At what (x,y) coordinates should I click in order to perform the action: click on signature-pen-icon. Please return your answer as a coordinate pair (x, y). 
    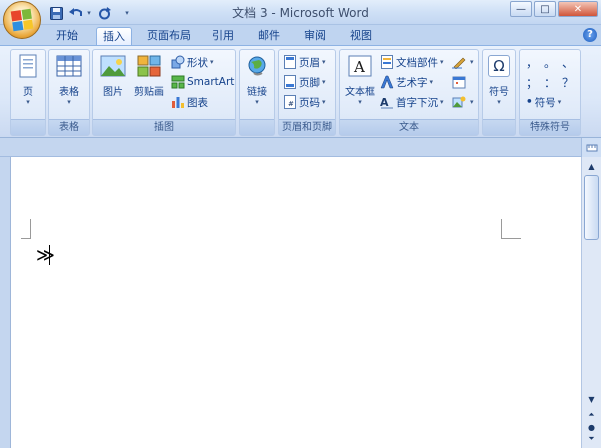
    Looking at the image, I should click on (459, 62).